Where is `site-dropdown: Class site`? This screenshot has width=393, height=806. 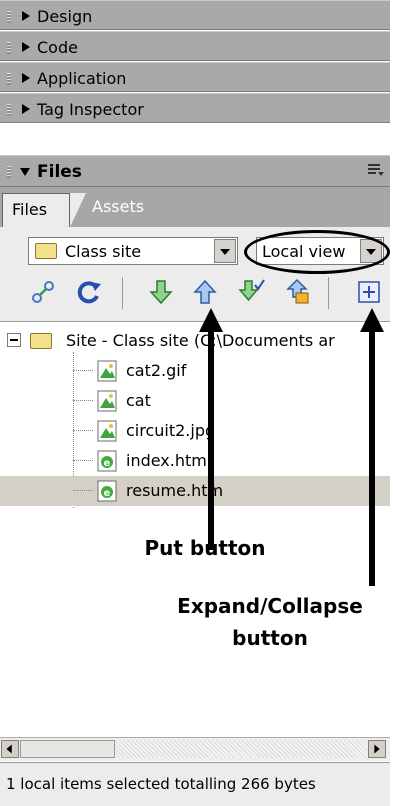 site-dropdown: Class site is located at coordinates (133, 251).